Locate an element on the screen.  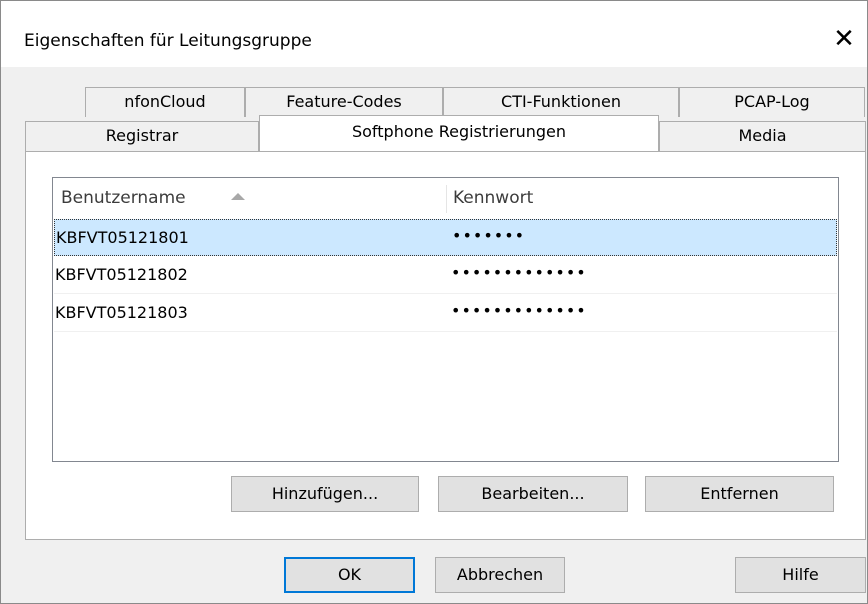
tab-cti-funktionen: CTI-Funktionen is located at coordinates (561, 102).